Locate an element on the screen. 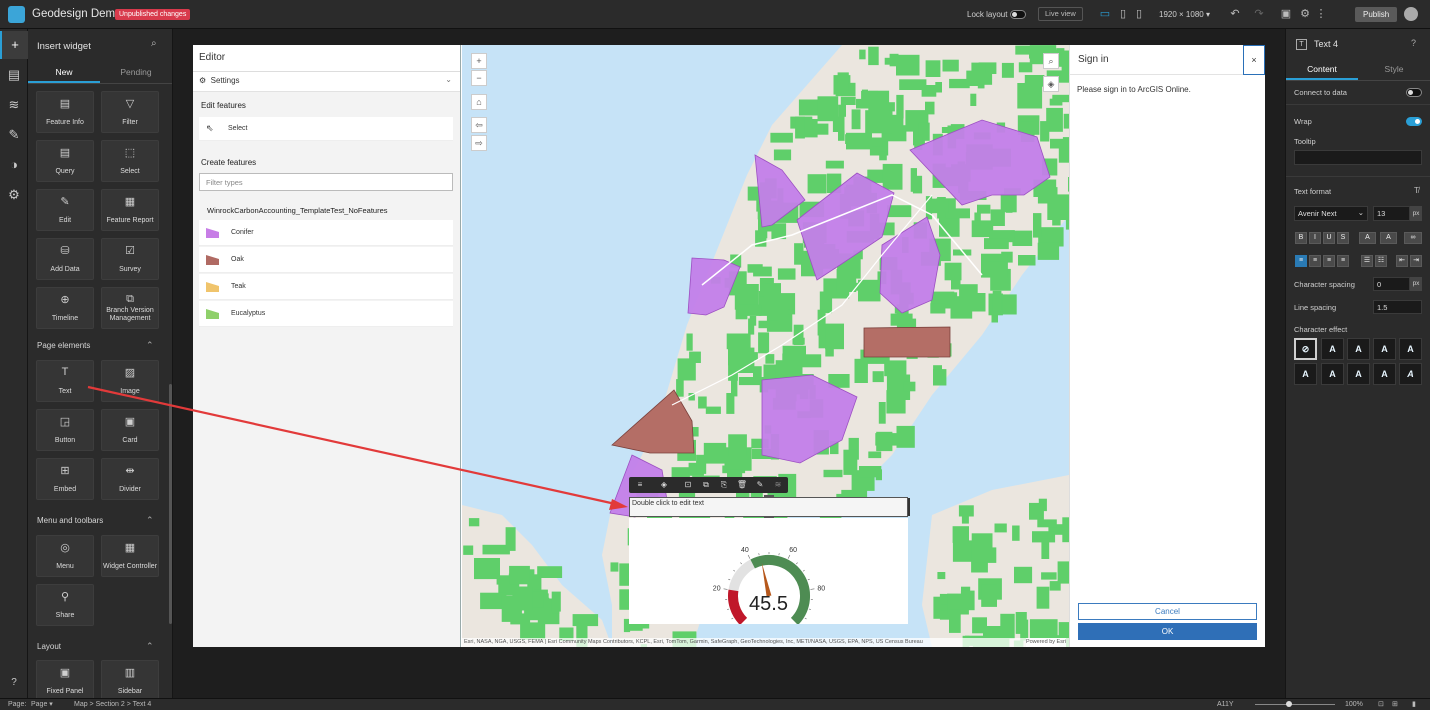  settings-gear-icon: ⚙ is located at coordinates (1305, 14).